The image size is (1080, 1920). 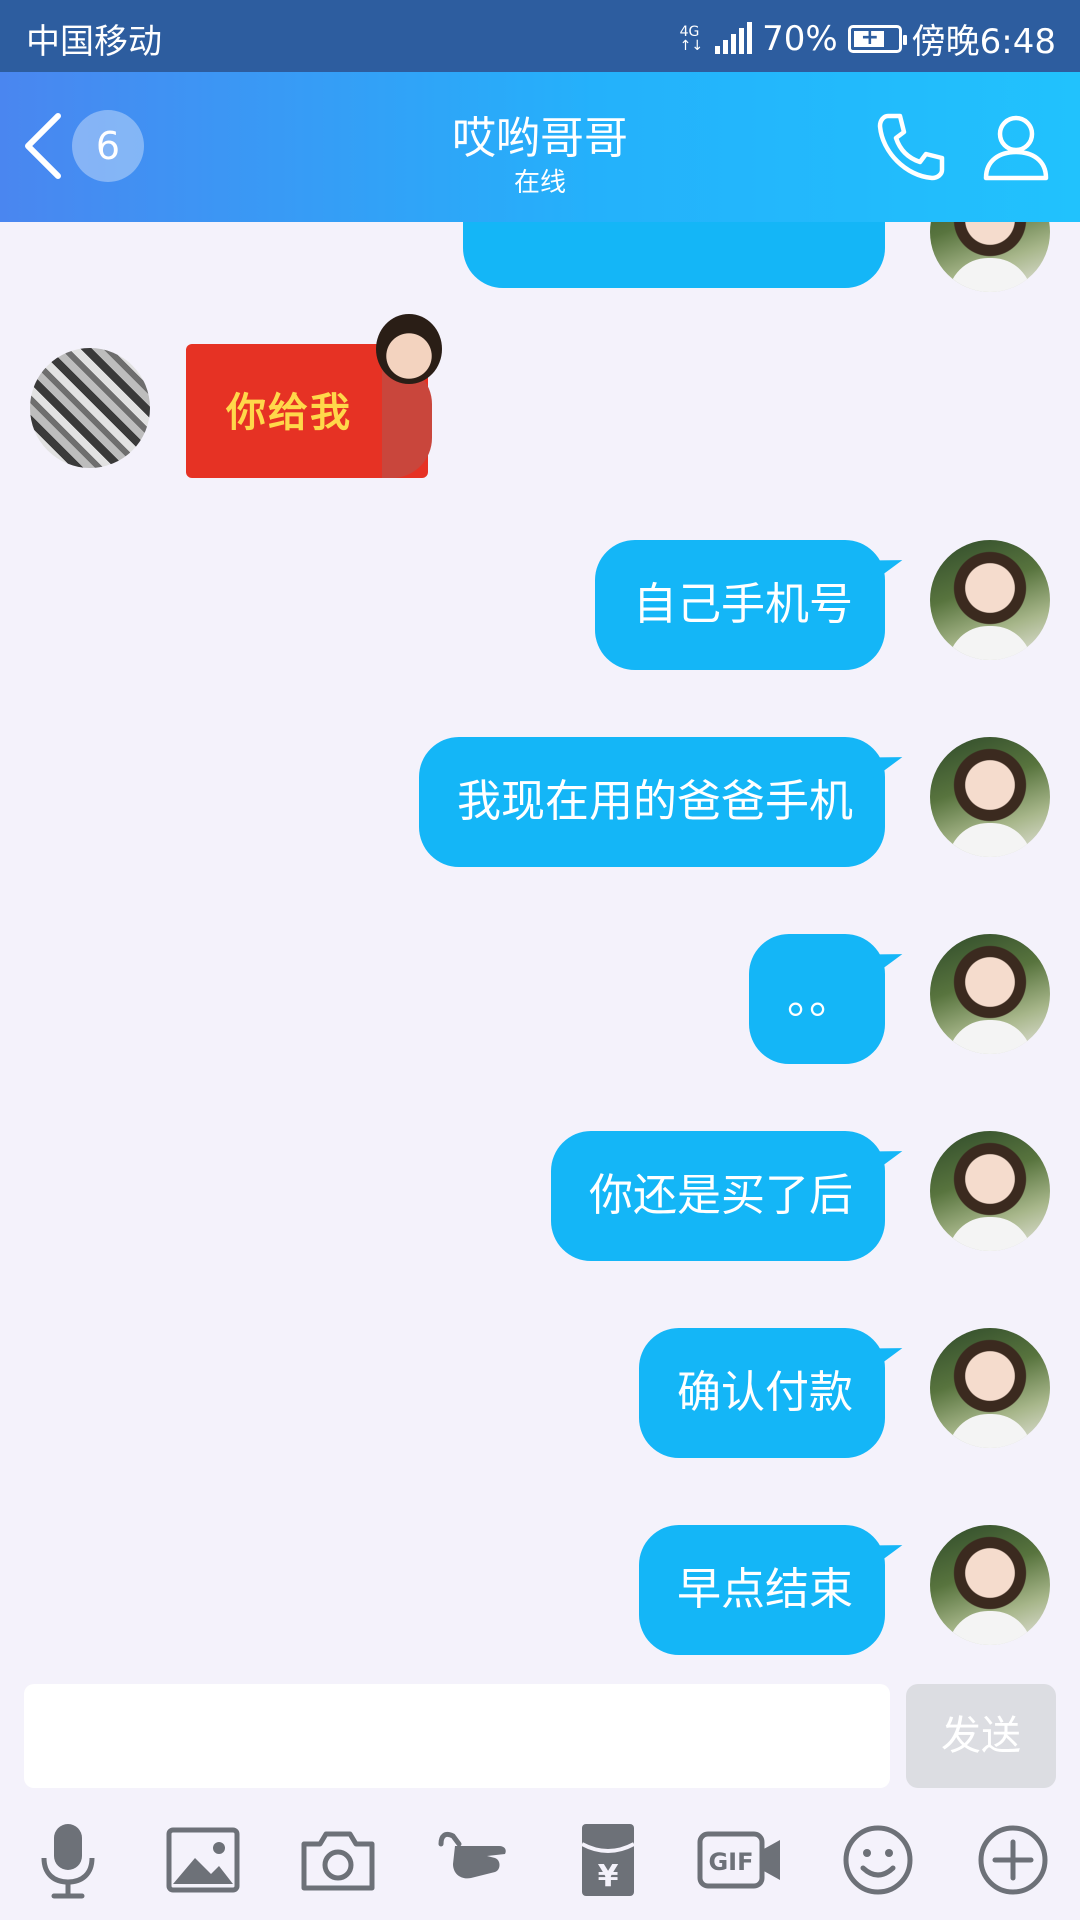 I want to click on poke-hand-icon, so click(x=472, y=1855).